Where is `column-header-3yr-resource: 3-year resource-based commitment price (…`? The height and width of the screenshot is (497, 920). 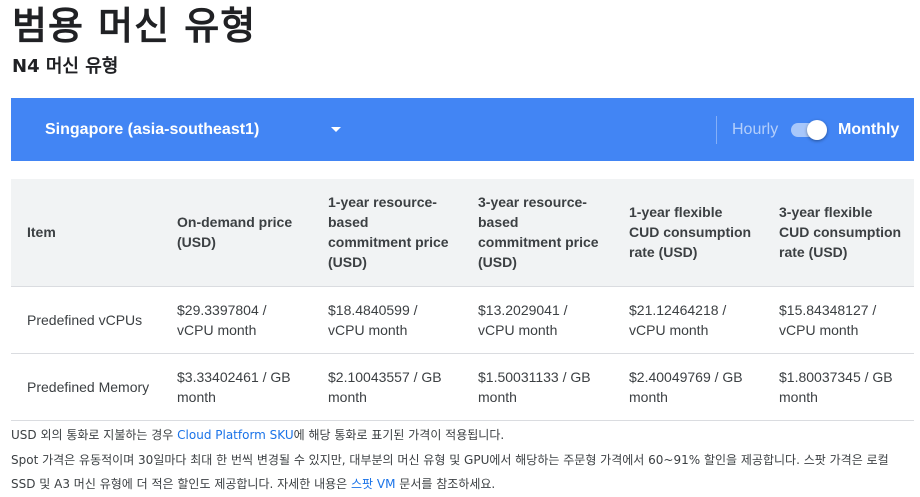
column-header-3yr-resource: 3-year resource-based commitment price (… is located at coordinates (538, 232).